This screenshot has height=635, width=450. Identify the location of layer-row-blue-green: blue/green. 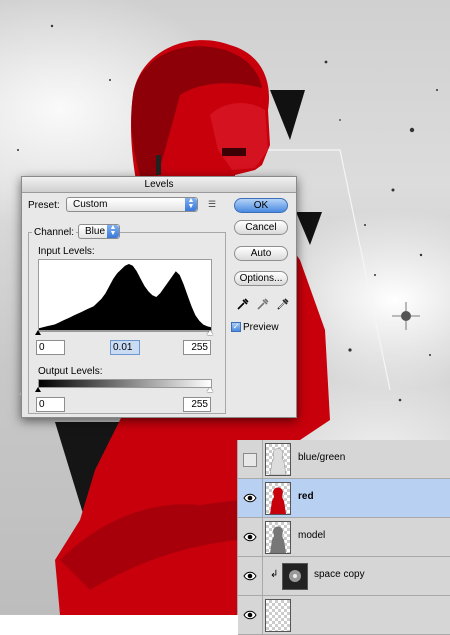
(344, 459).